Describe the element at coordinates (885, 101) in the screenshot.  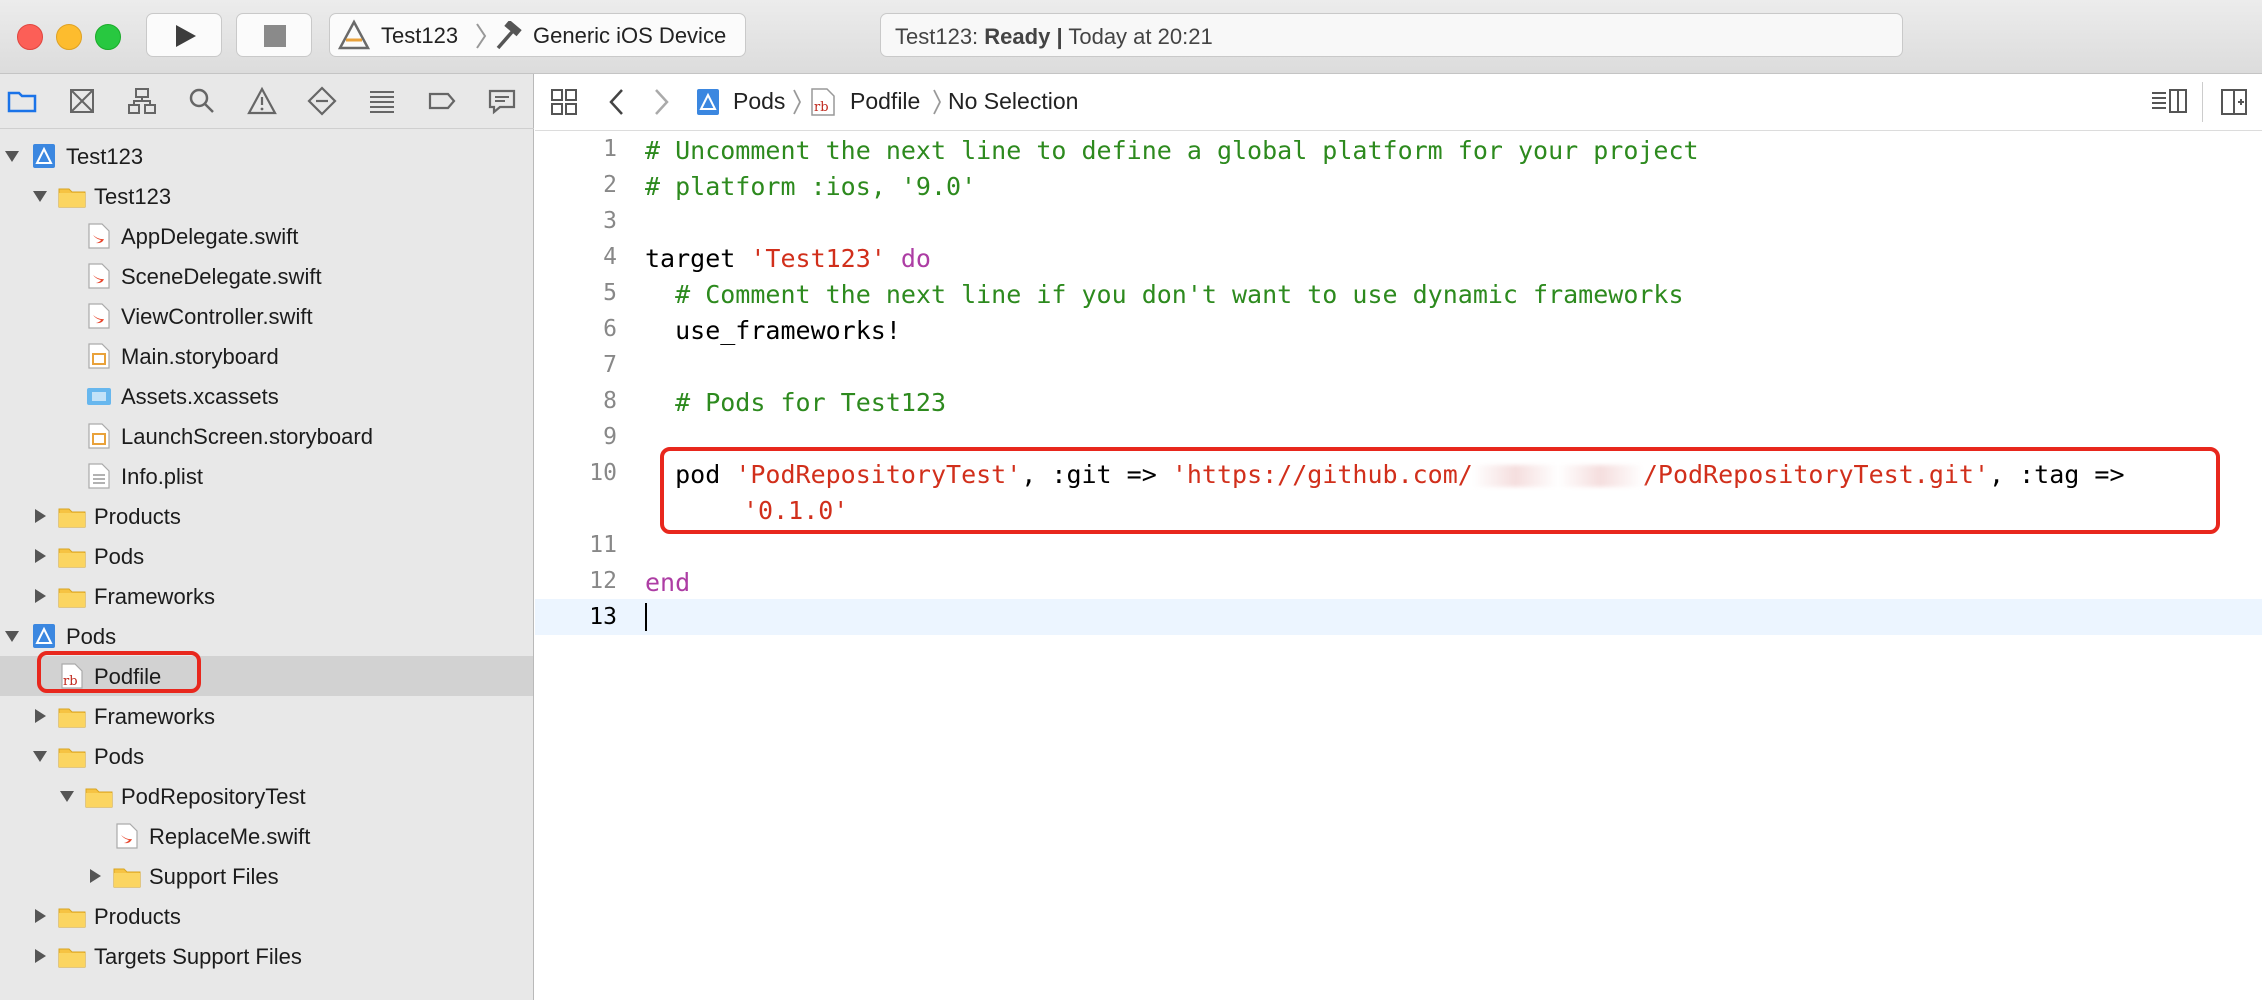
I see `breadcrumb-podfile: Podfile` at that location.